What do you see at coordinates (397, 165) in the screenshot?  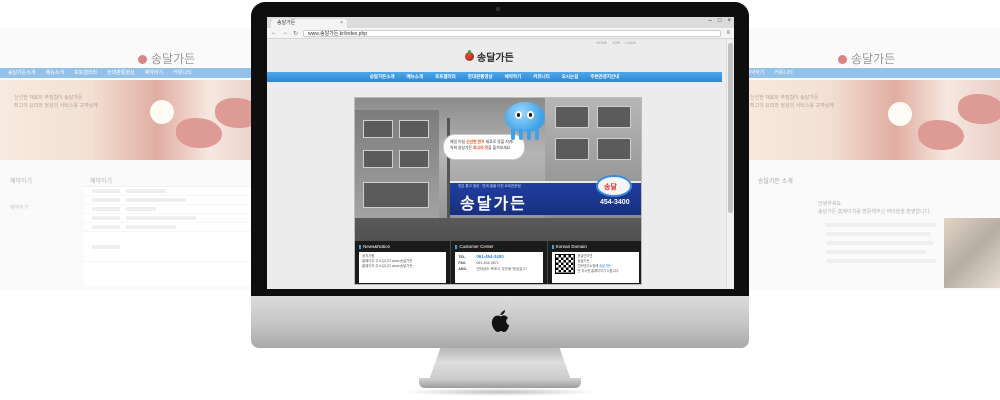 I see `building-left` at bounding box center [397, 165].